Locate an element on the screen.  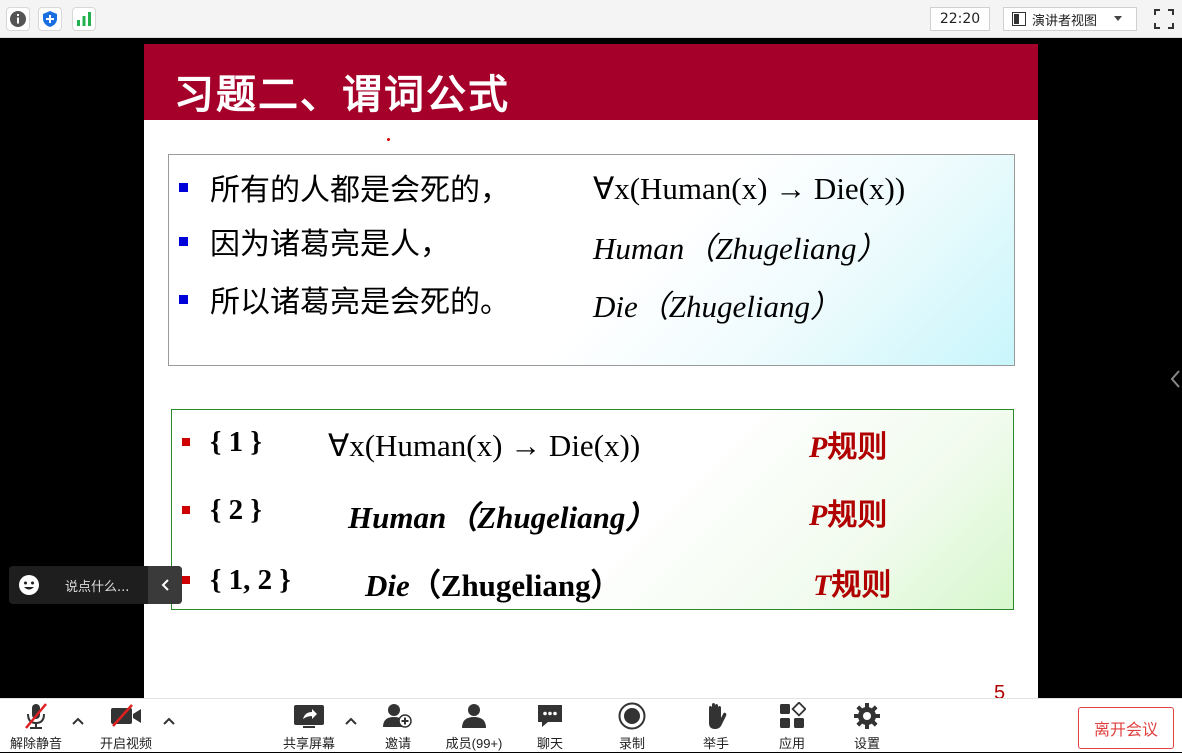
chat-label: 聊天 is located at coordinates (549, 743).